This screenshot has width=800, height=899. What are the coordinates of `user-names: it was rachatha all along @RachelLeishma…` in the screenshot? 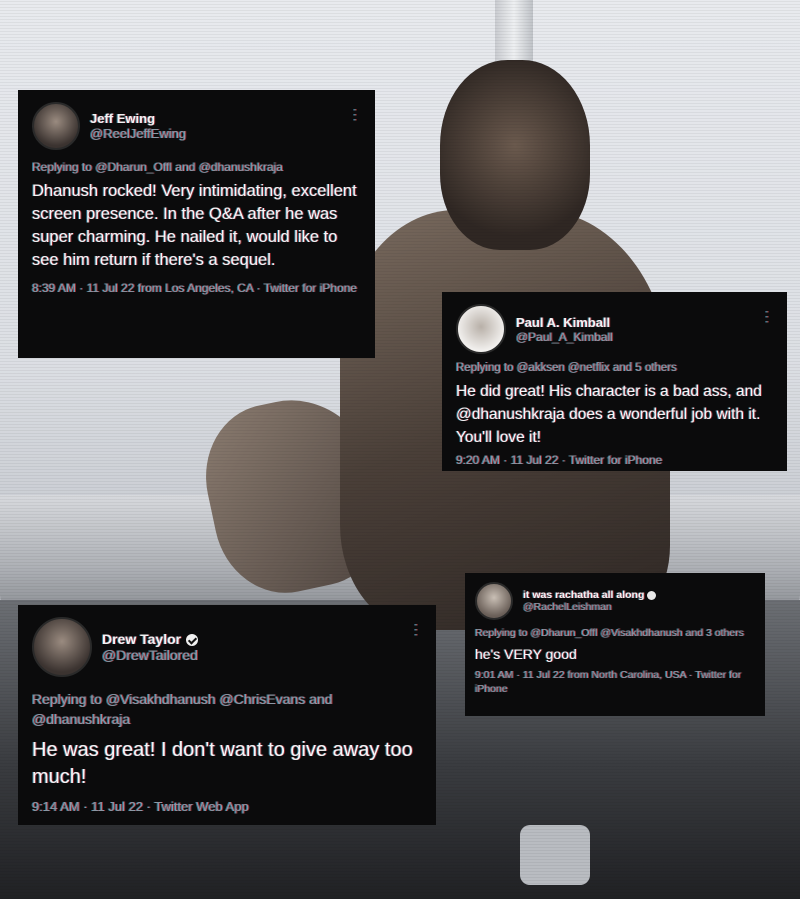 It's located at (590, 601).